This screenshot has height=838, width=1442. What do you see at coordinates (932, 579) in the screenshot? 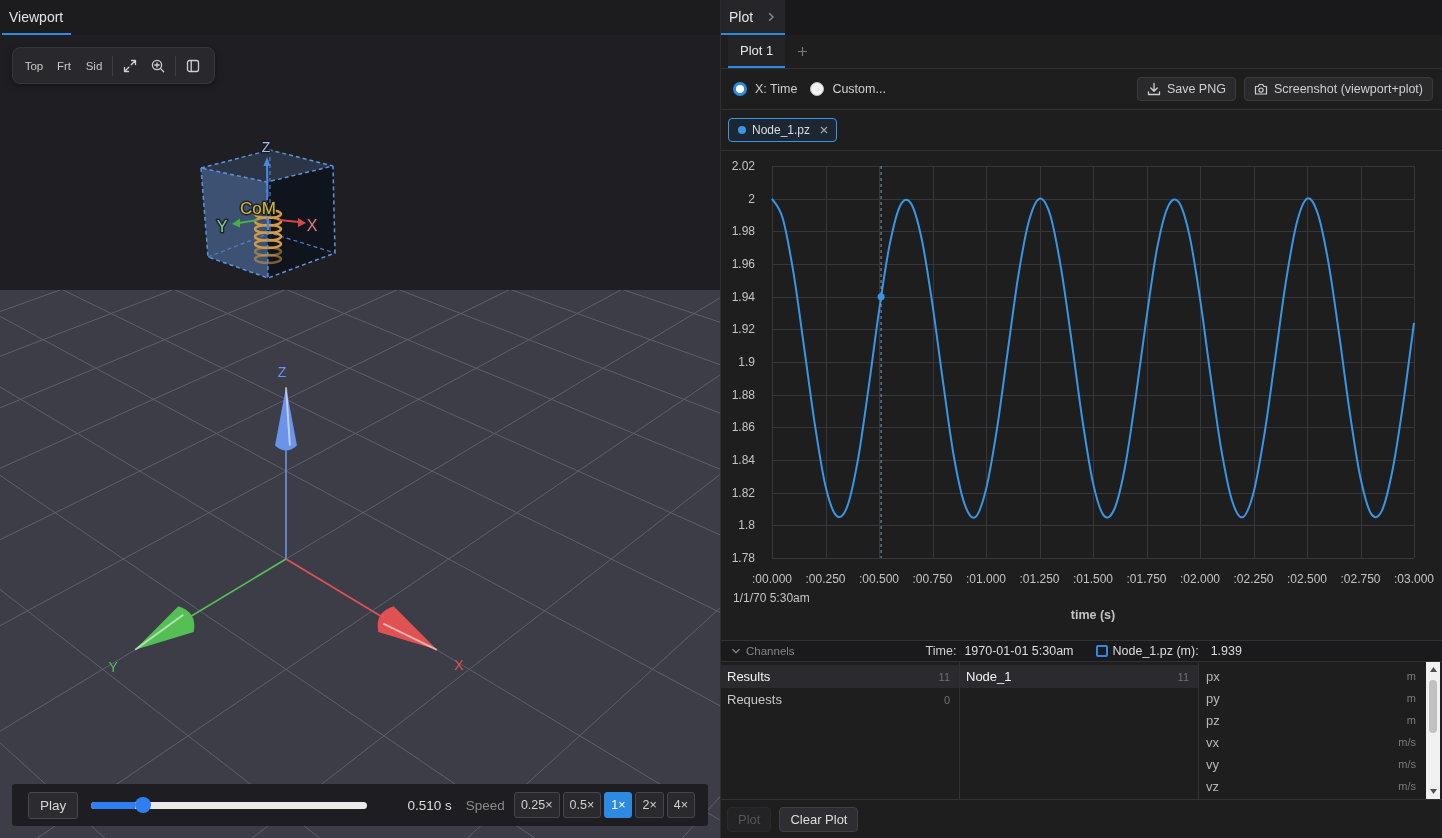
I see `tick-label: :00.750` at bounding box center [932, 579].